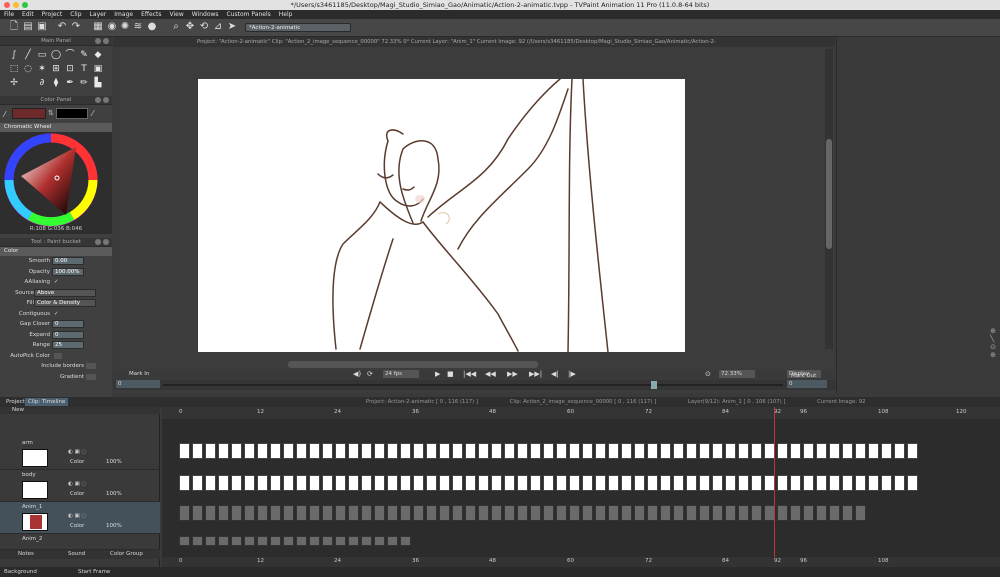 Image resolution: width=1000 pixels, height=577 pixels. I want to click on color-wheel, so click(56, 183).